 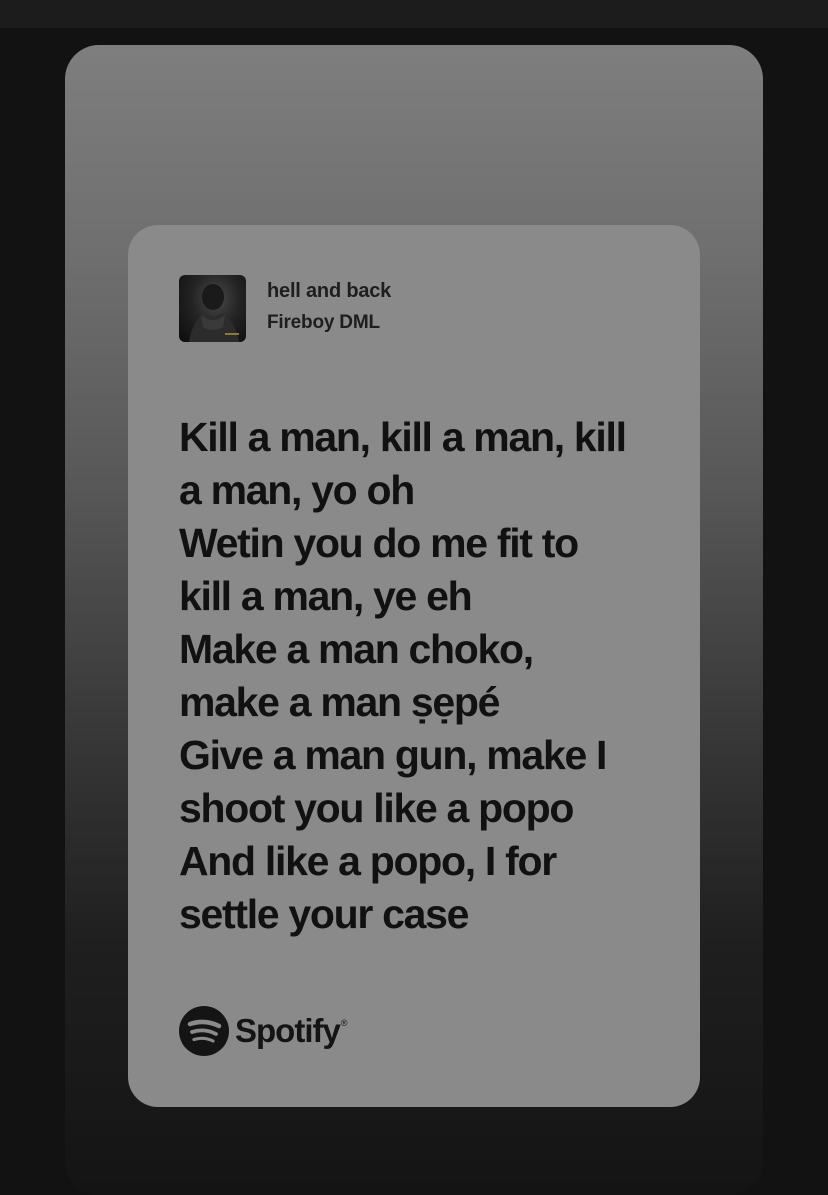 I want to click on top-strip, so click(x=414, y=14).